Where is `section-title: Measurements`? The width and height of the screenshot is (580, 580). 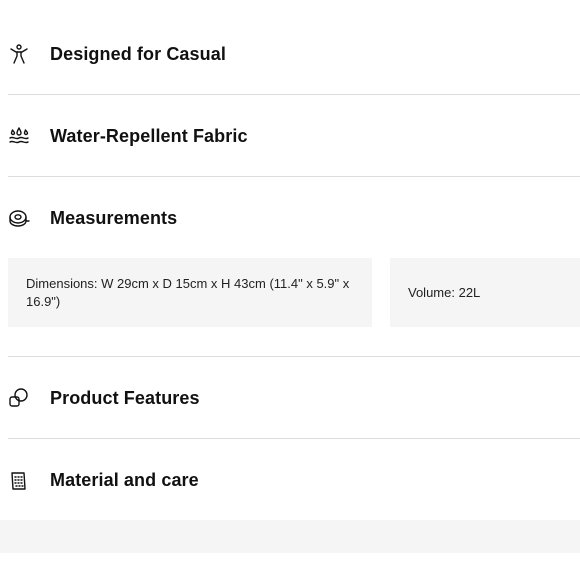
section-title: Measurements is located at coordinates (114, 217).